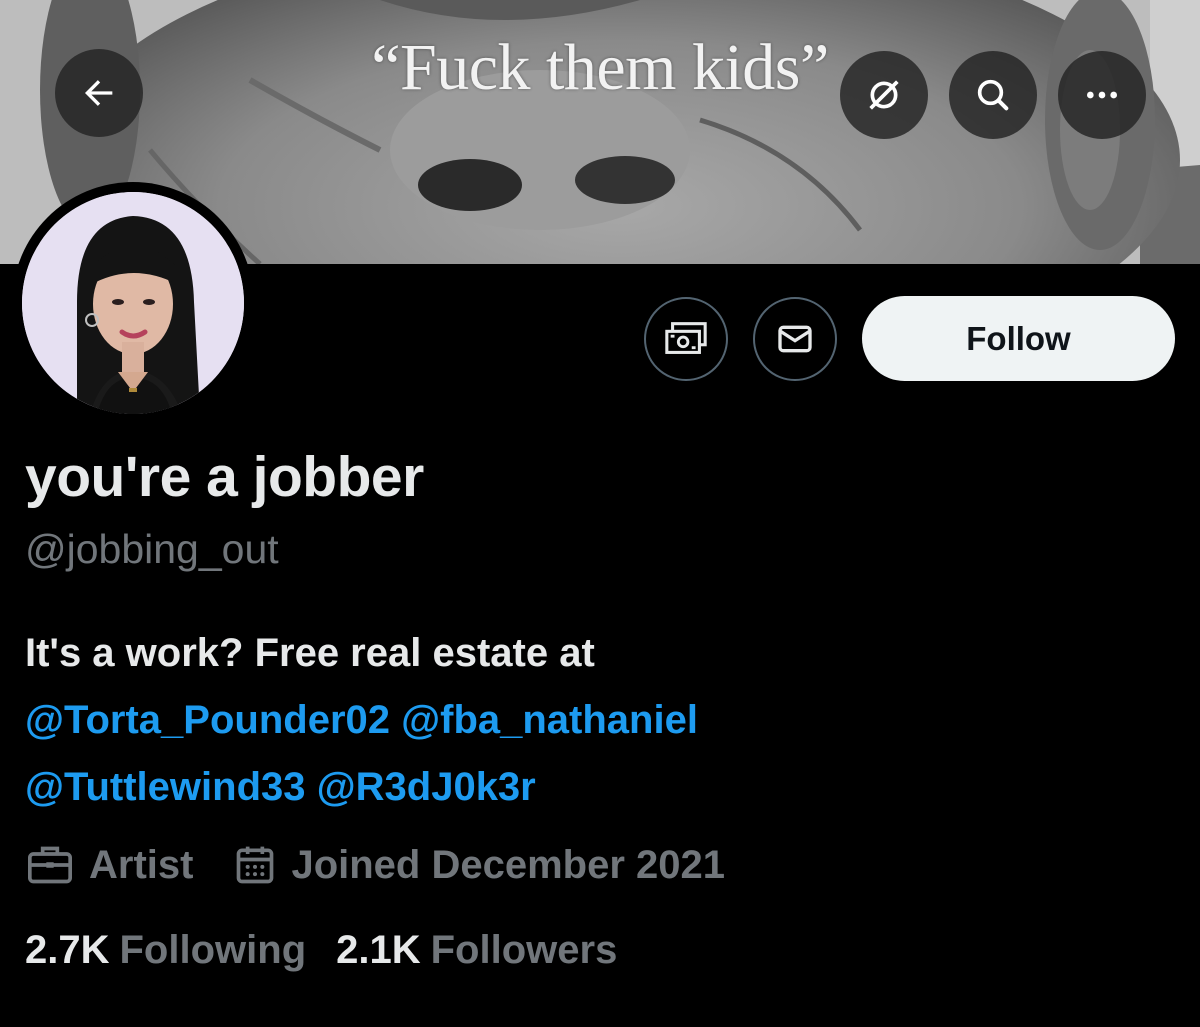 The width and height of the screenshot is (1200, 1027). I want to click on envelope-icon, so click(795, 339).